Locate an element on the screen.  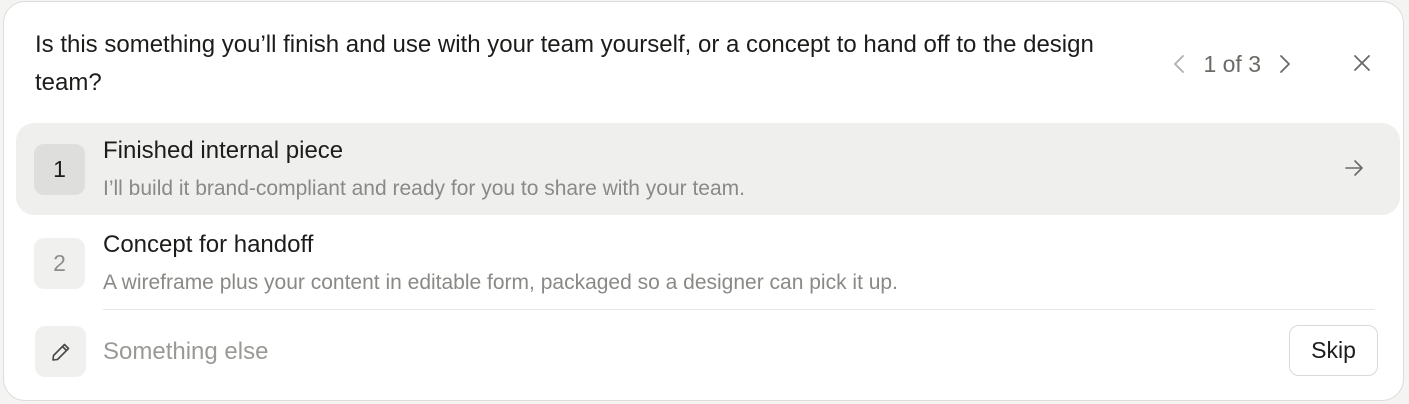
option-number: 1 is located at coordinates (59, 169).